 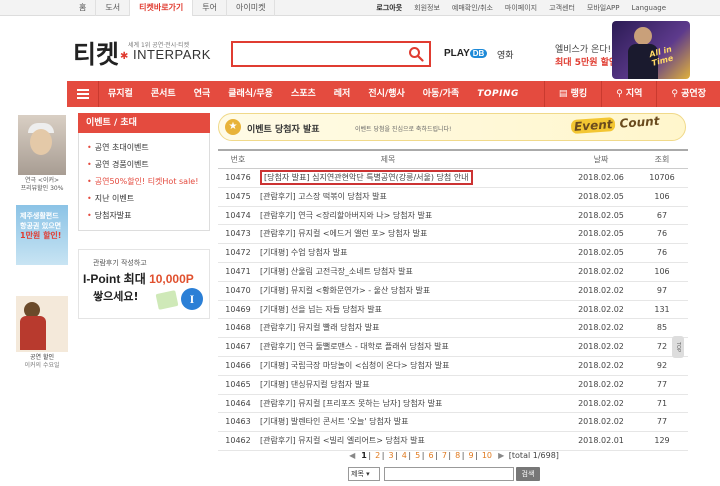 What do you see at coordinates (42, 235) in the screenshot?
I see `jeju-banner: 제주생활편드 항공권 있으면 1만원 할인!` at bounding box center [42, 235].